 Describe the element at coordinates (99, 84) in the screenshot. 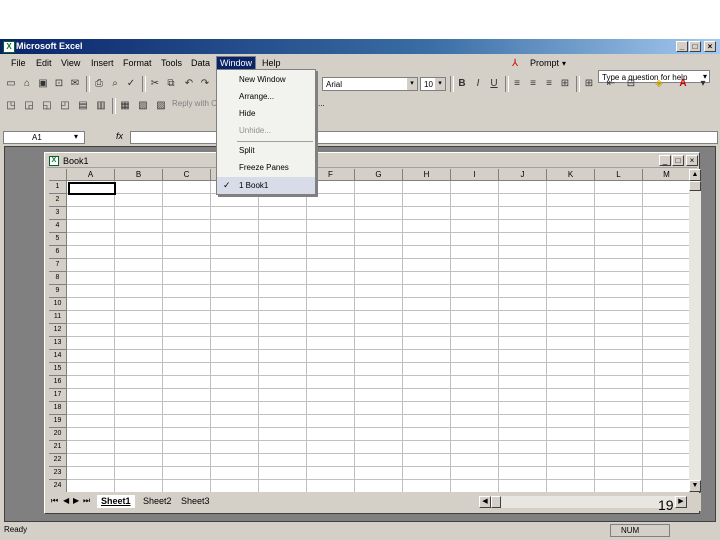

I see `print-icon: ⎙` at that location.